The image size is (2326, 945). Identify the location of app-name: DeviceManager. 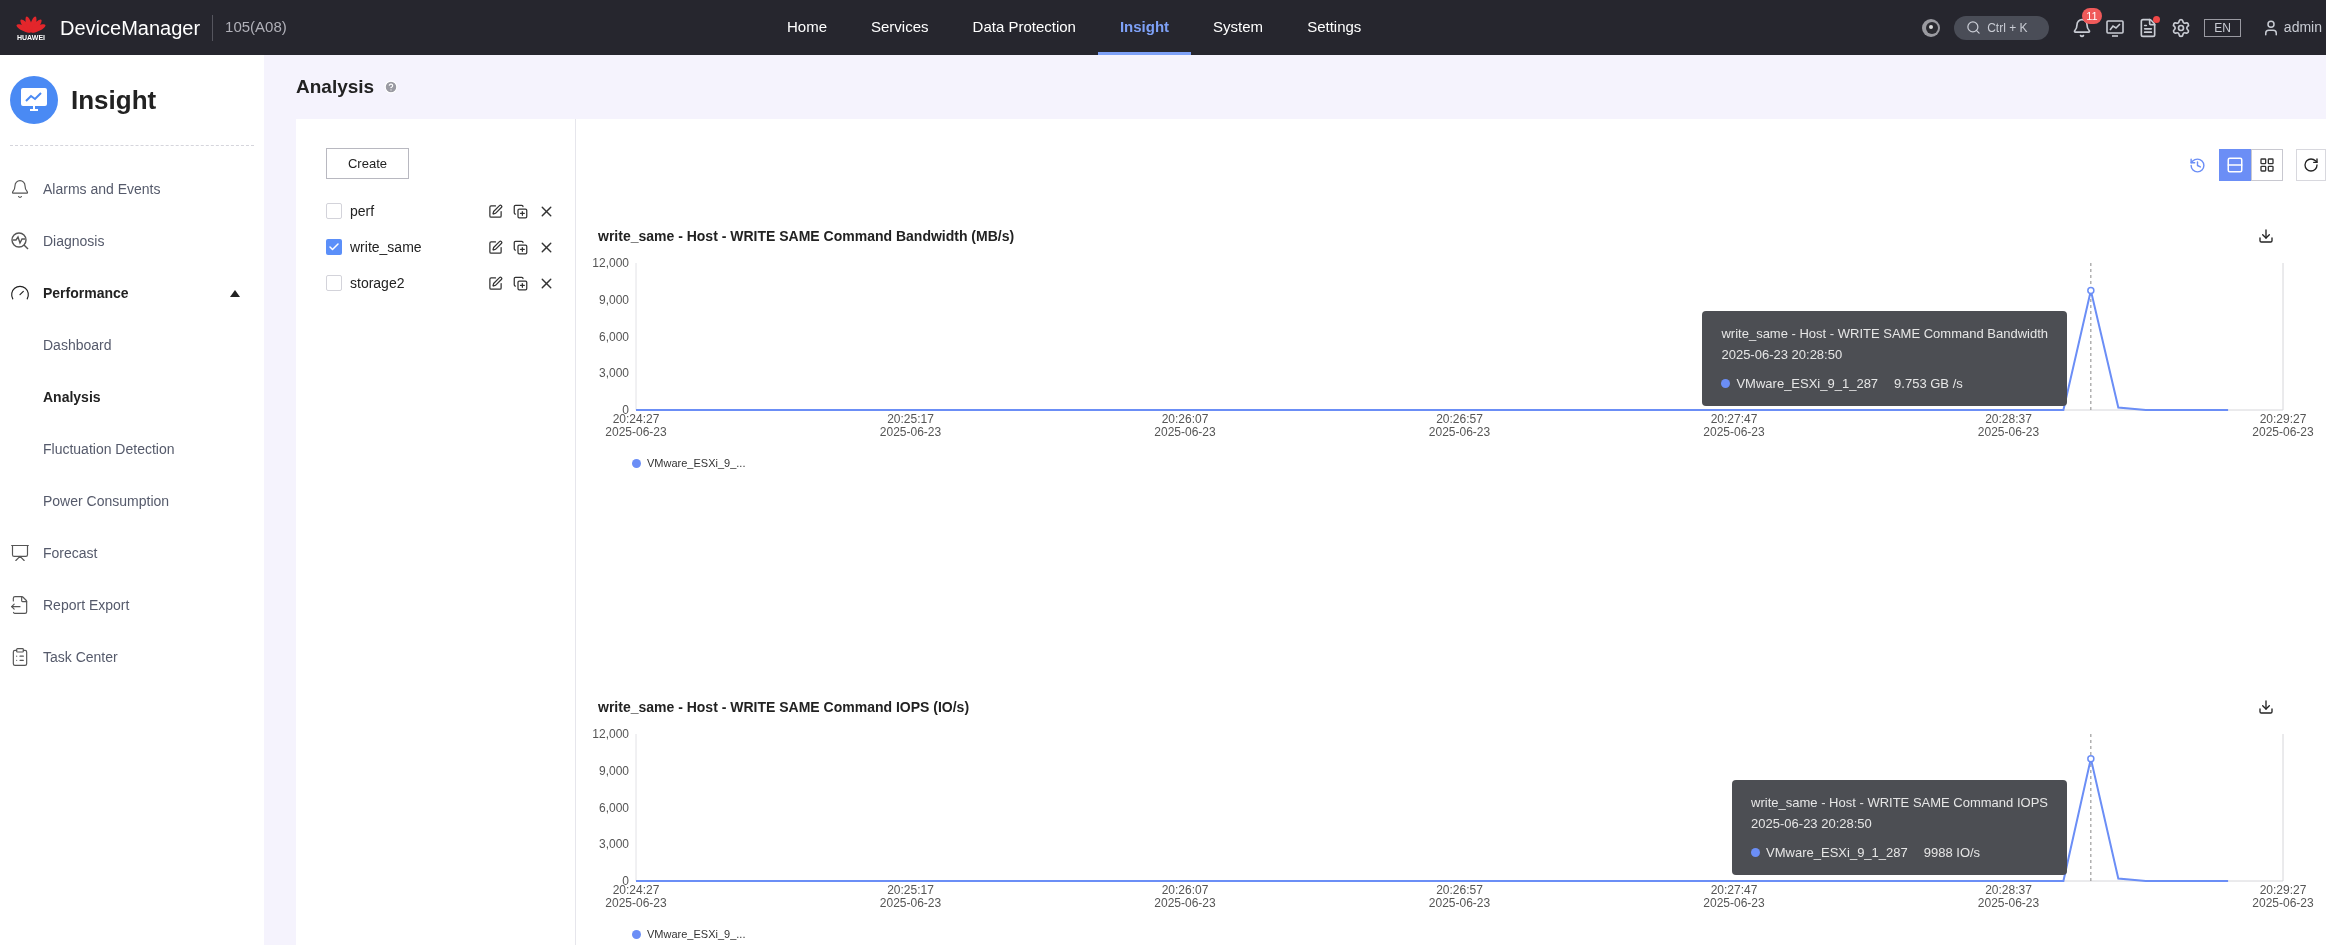
(130, 28).